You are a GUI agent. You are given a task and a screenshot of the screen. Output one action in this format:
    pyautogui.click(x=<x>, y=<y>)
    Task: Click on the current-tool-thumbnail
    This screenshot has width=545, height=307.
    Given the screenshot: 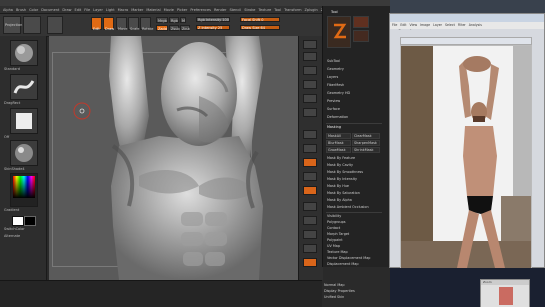 What is the action you would take?
    pyautogui.click(x=339, y=32)
    